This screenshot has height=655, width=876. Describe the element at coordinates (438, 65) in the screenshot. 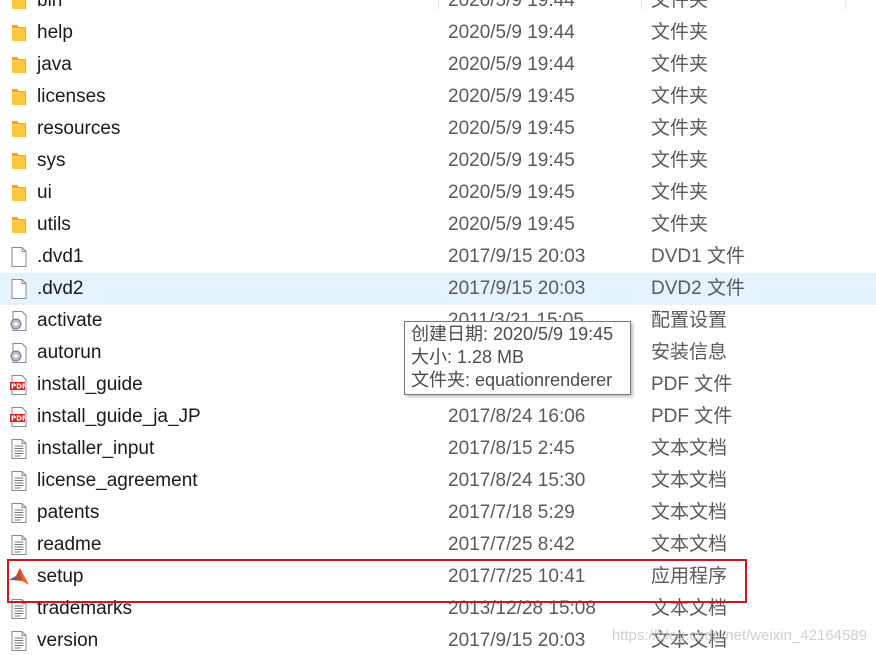

I see `file-row: java 2020/5/9 19:44 文件夹` at that location.